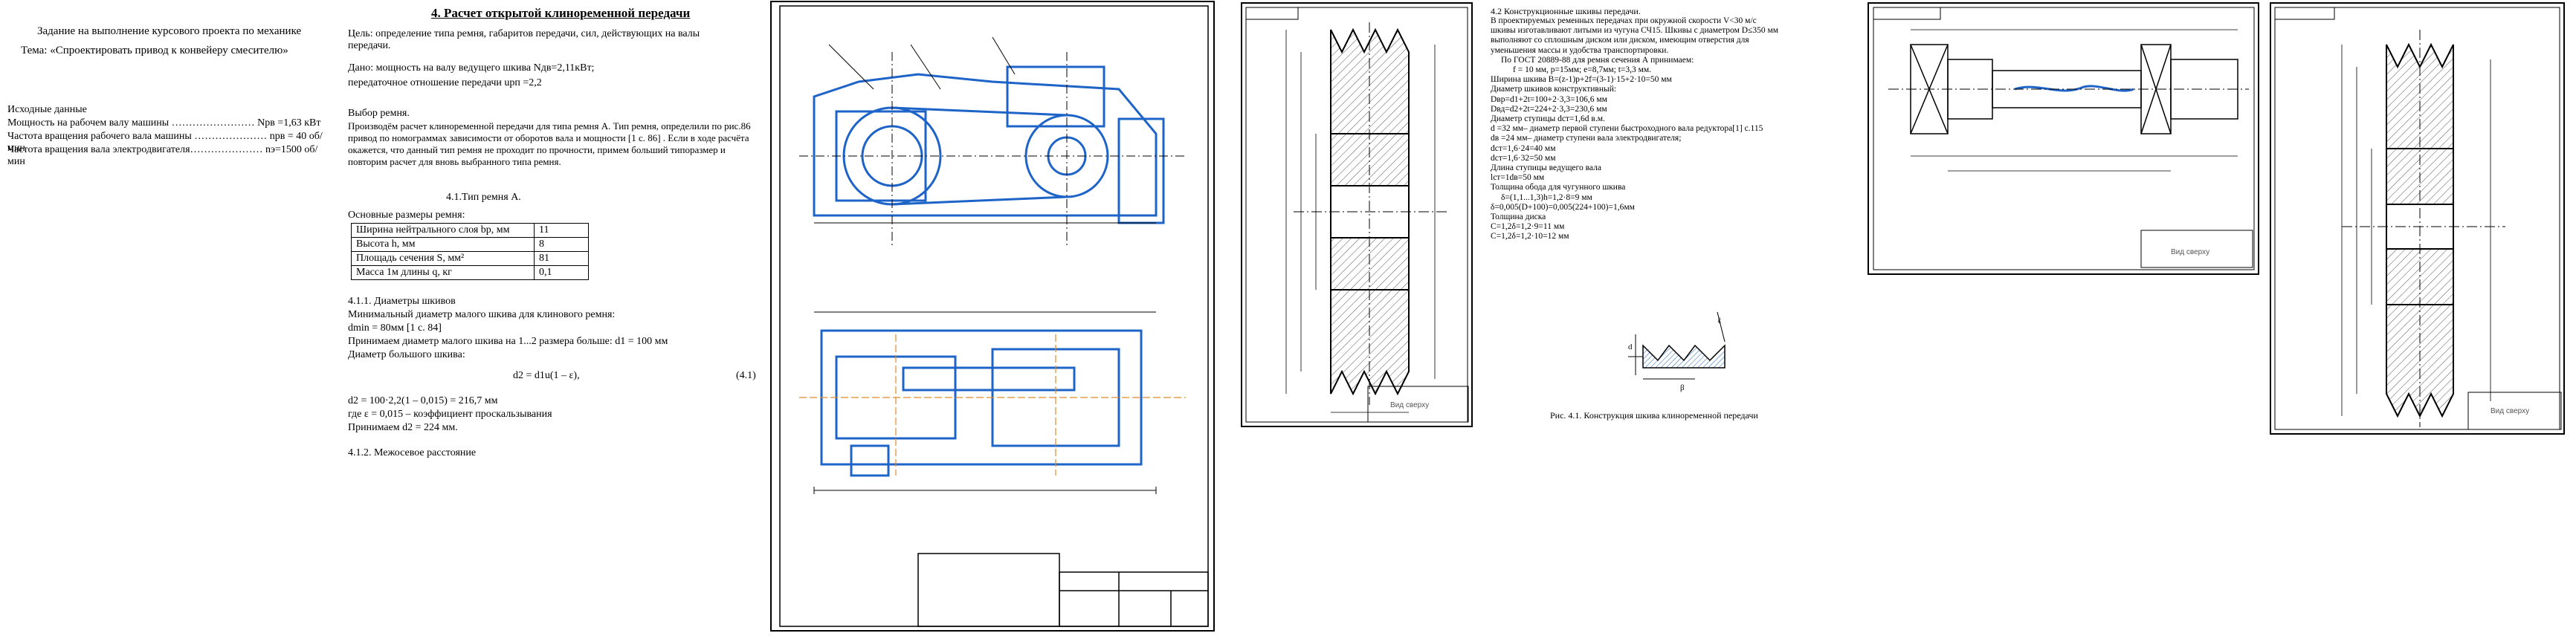  What do you see at coordinates (1528, 227) in the screenshot?
I see `pulley-line: C=1,2δ=1,2·9=11 мм` at bounding box center [1528, 227].